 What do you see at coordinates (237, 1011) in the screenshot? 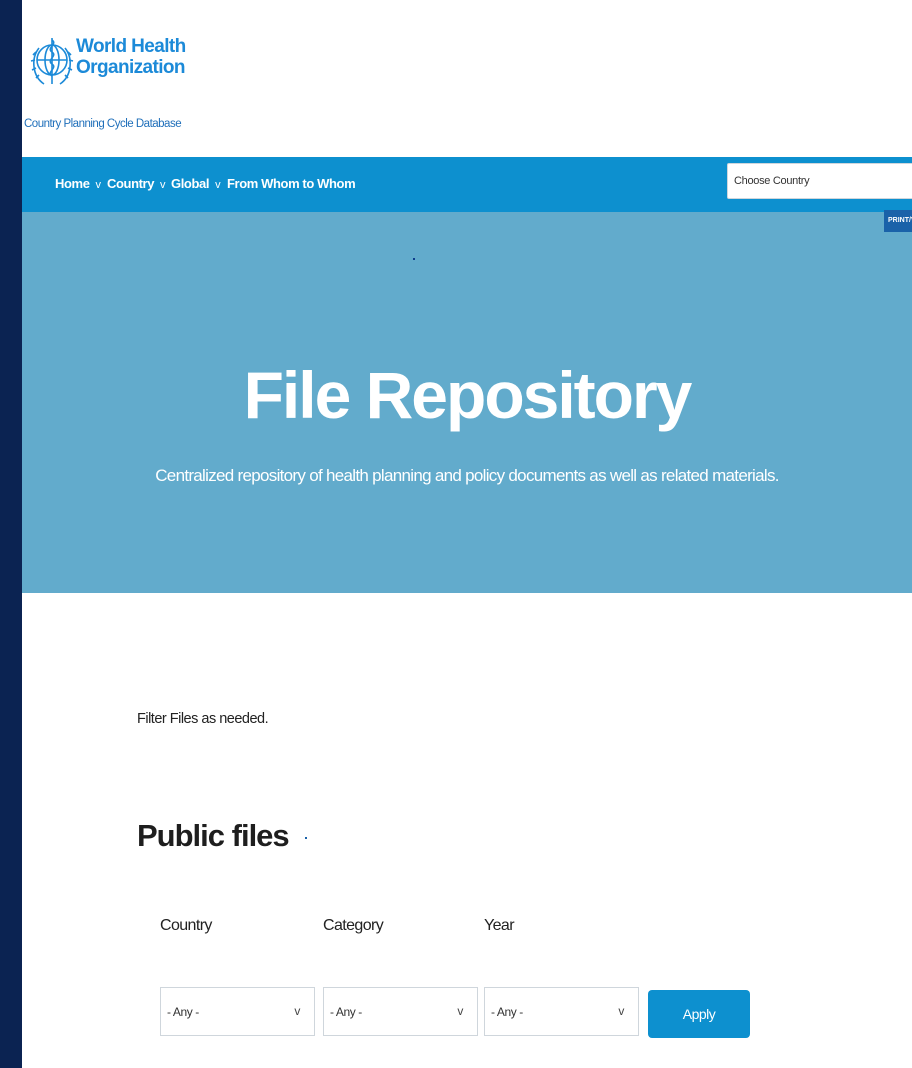
I see `country-select: - Any - v` at bounding box center [237, 1011].